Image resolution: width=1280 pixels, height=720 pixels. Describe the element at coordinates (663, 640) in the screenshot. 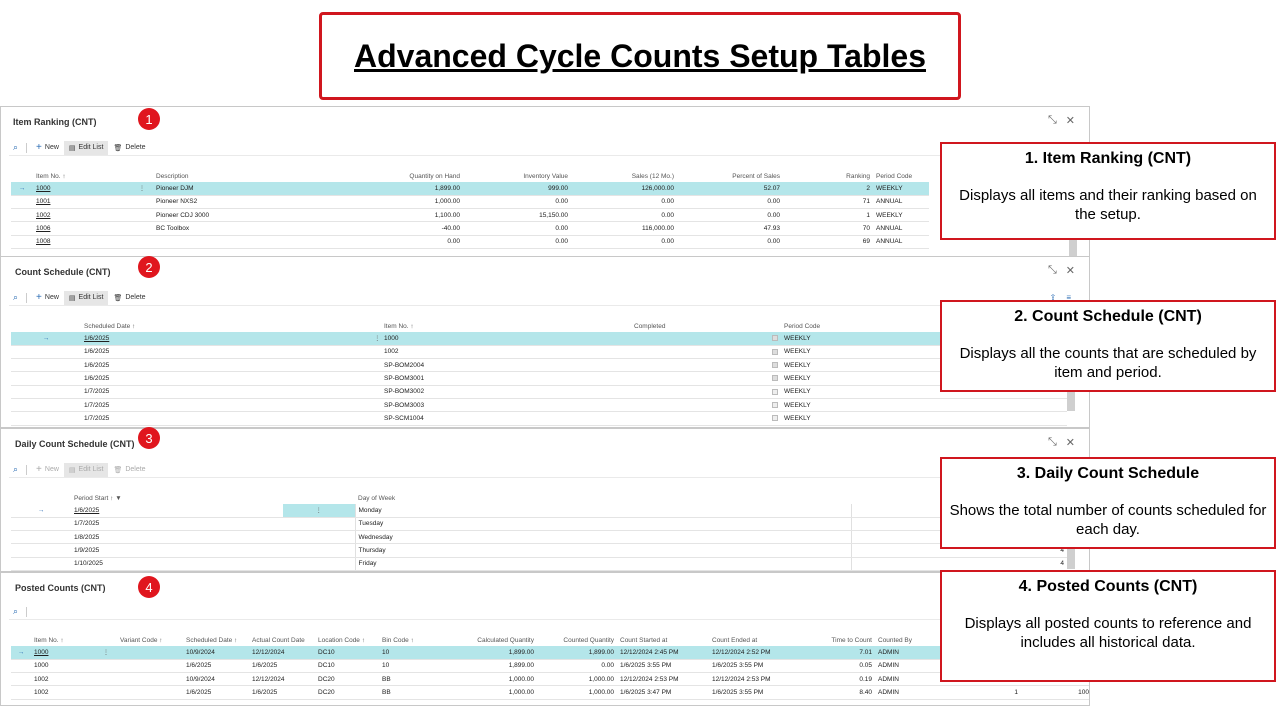

I see `col-header: Count Started at` at that location.